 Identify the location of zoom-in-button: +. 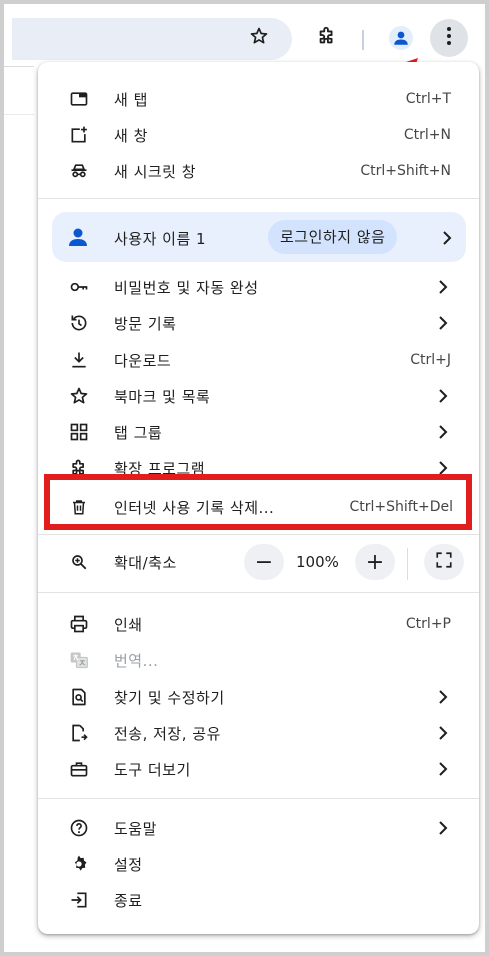
(375, 562).